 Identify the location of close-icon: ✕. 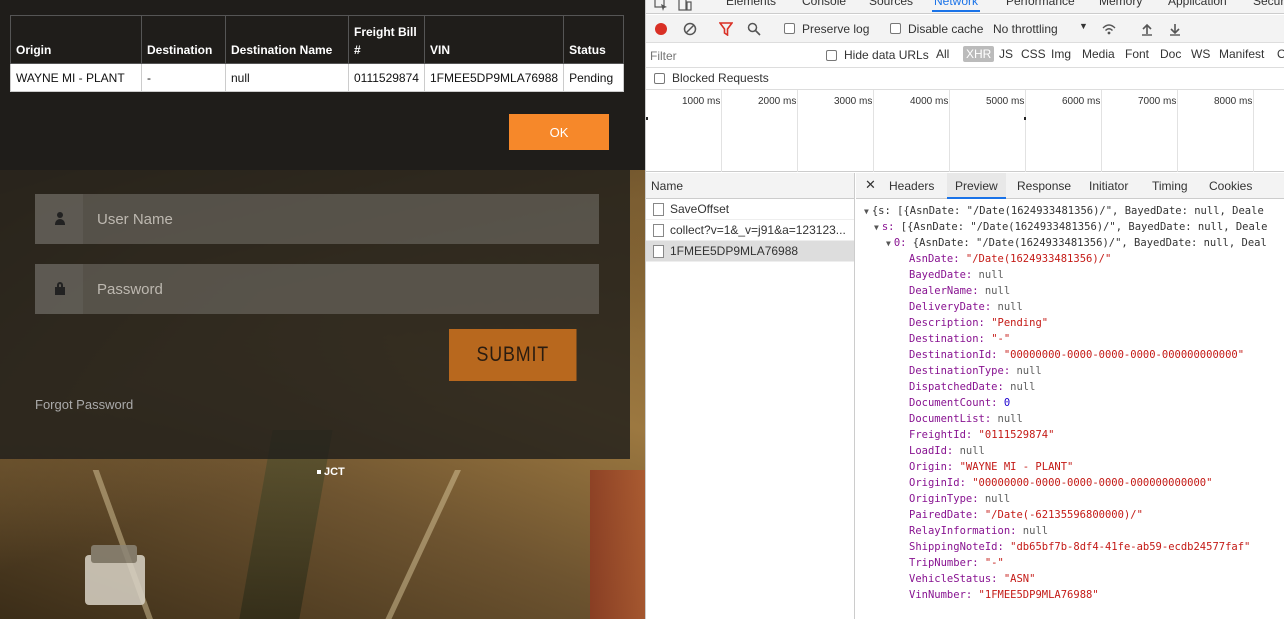
(870, 185).